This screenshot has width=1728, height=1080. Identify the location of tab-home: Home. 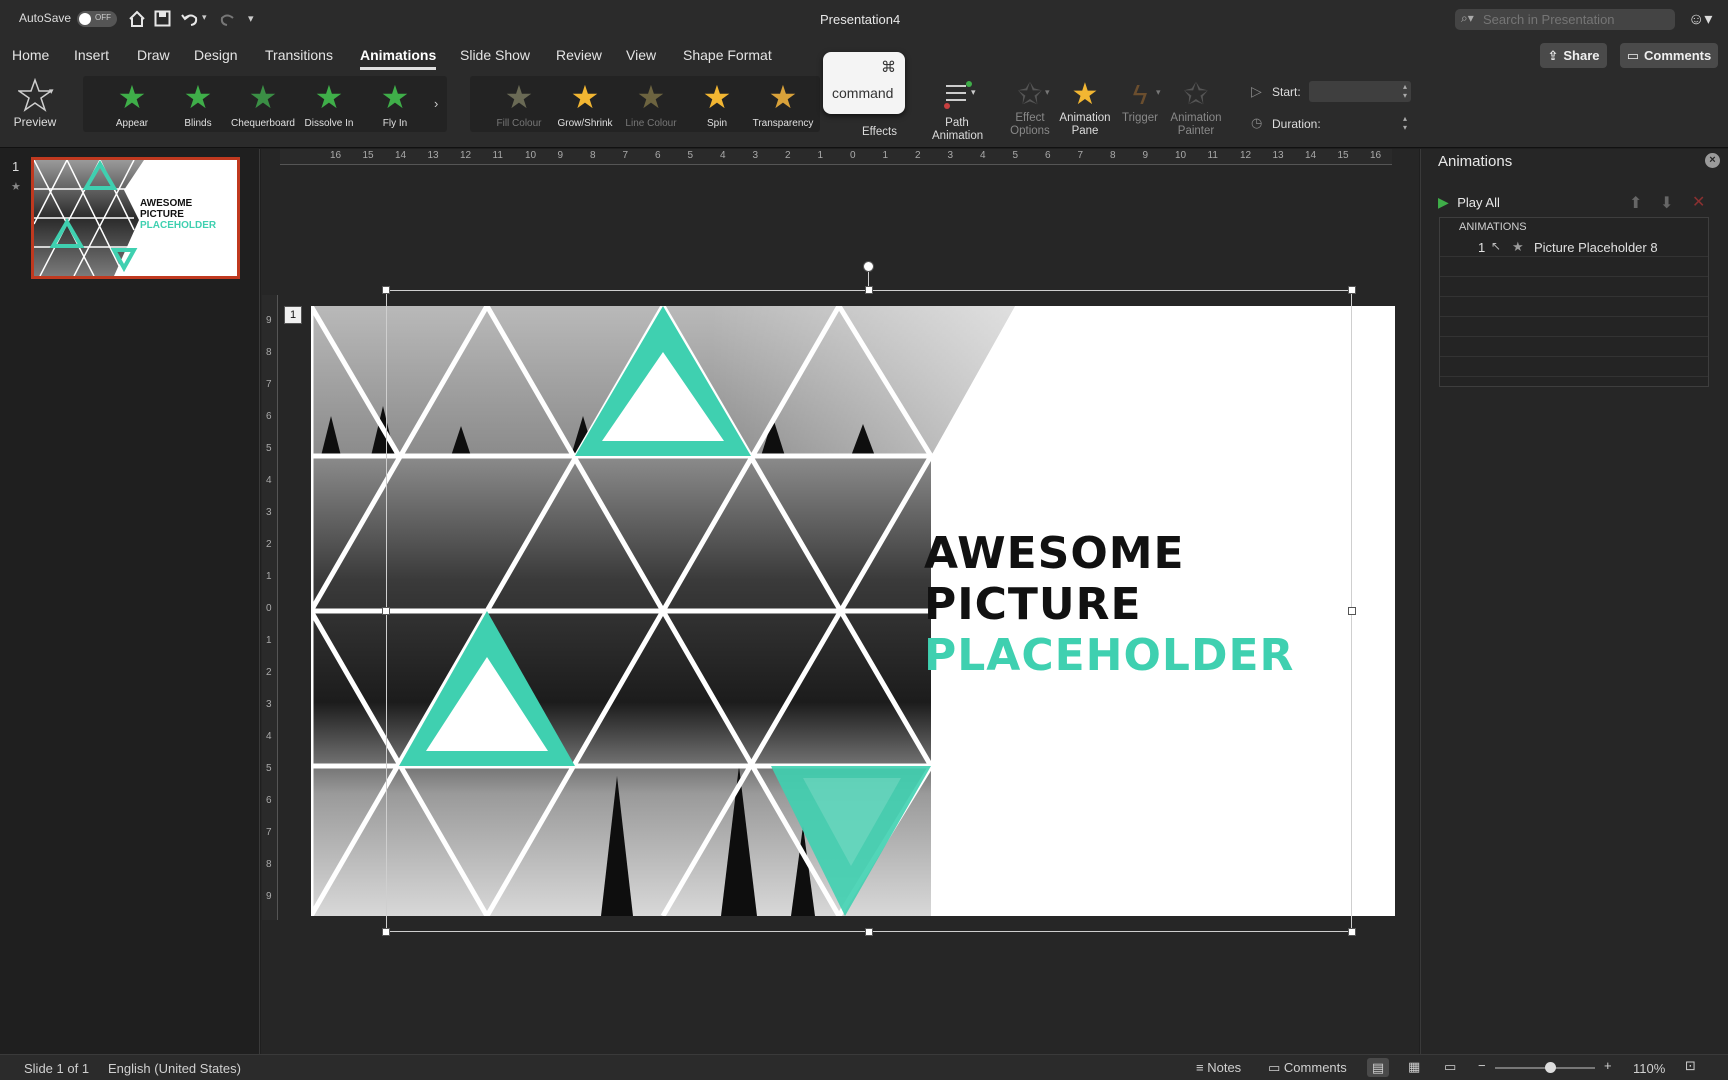
(30, 55).